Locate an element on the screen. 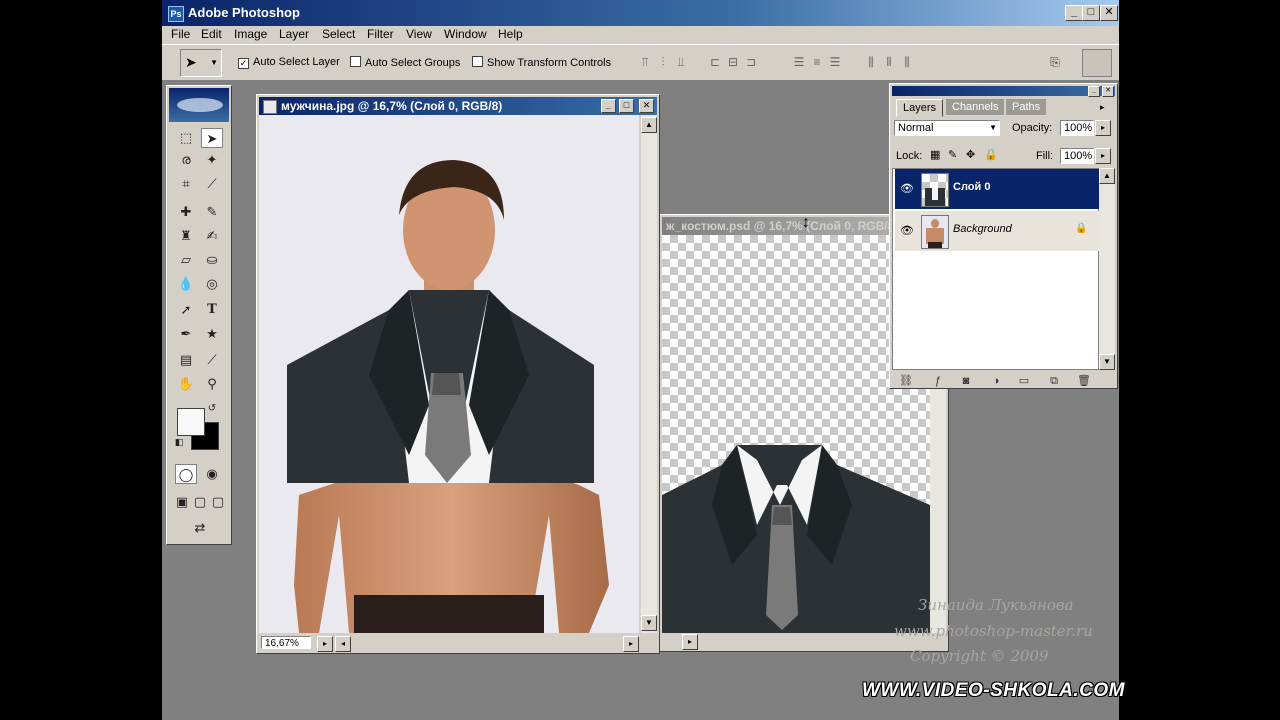  lock-transparent-icon: ▦ is located at coordinates (935, 154).